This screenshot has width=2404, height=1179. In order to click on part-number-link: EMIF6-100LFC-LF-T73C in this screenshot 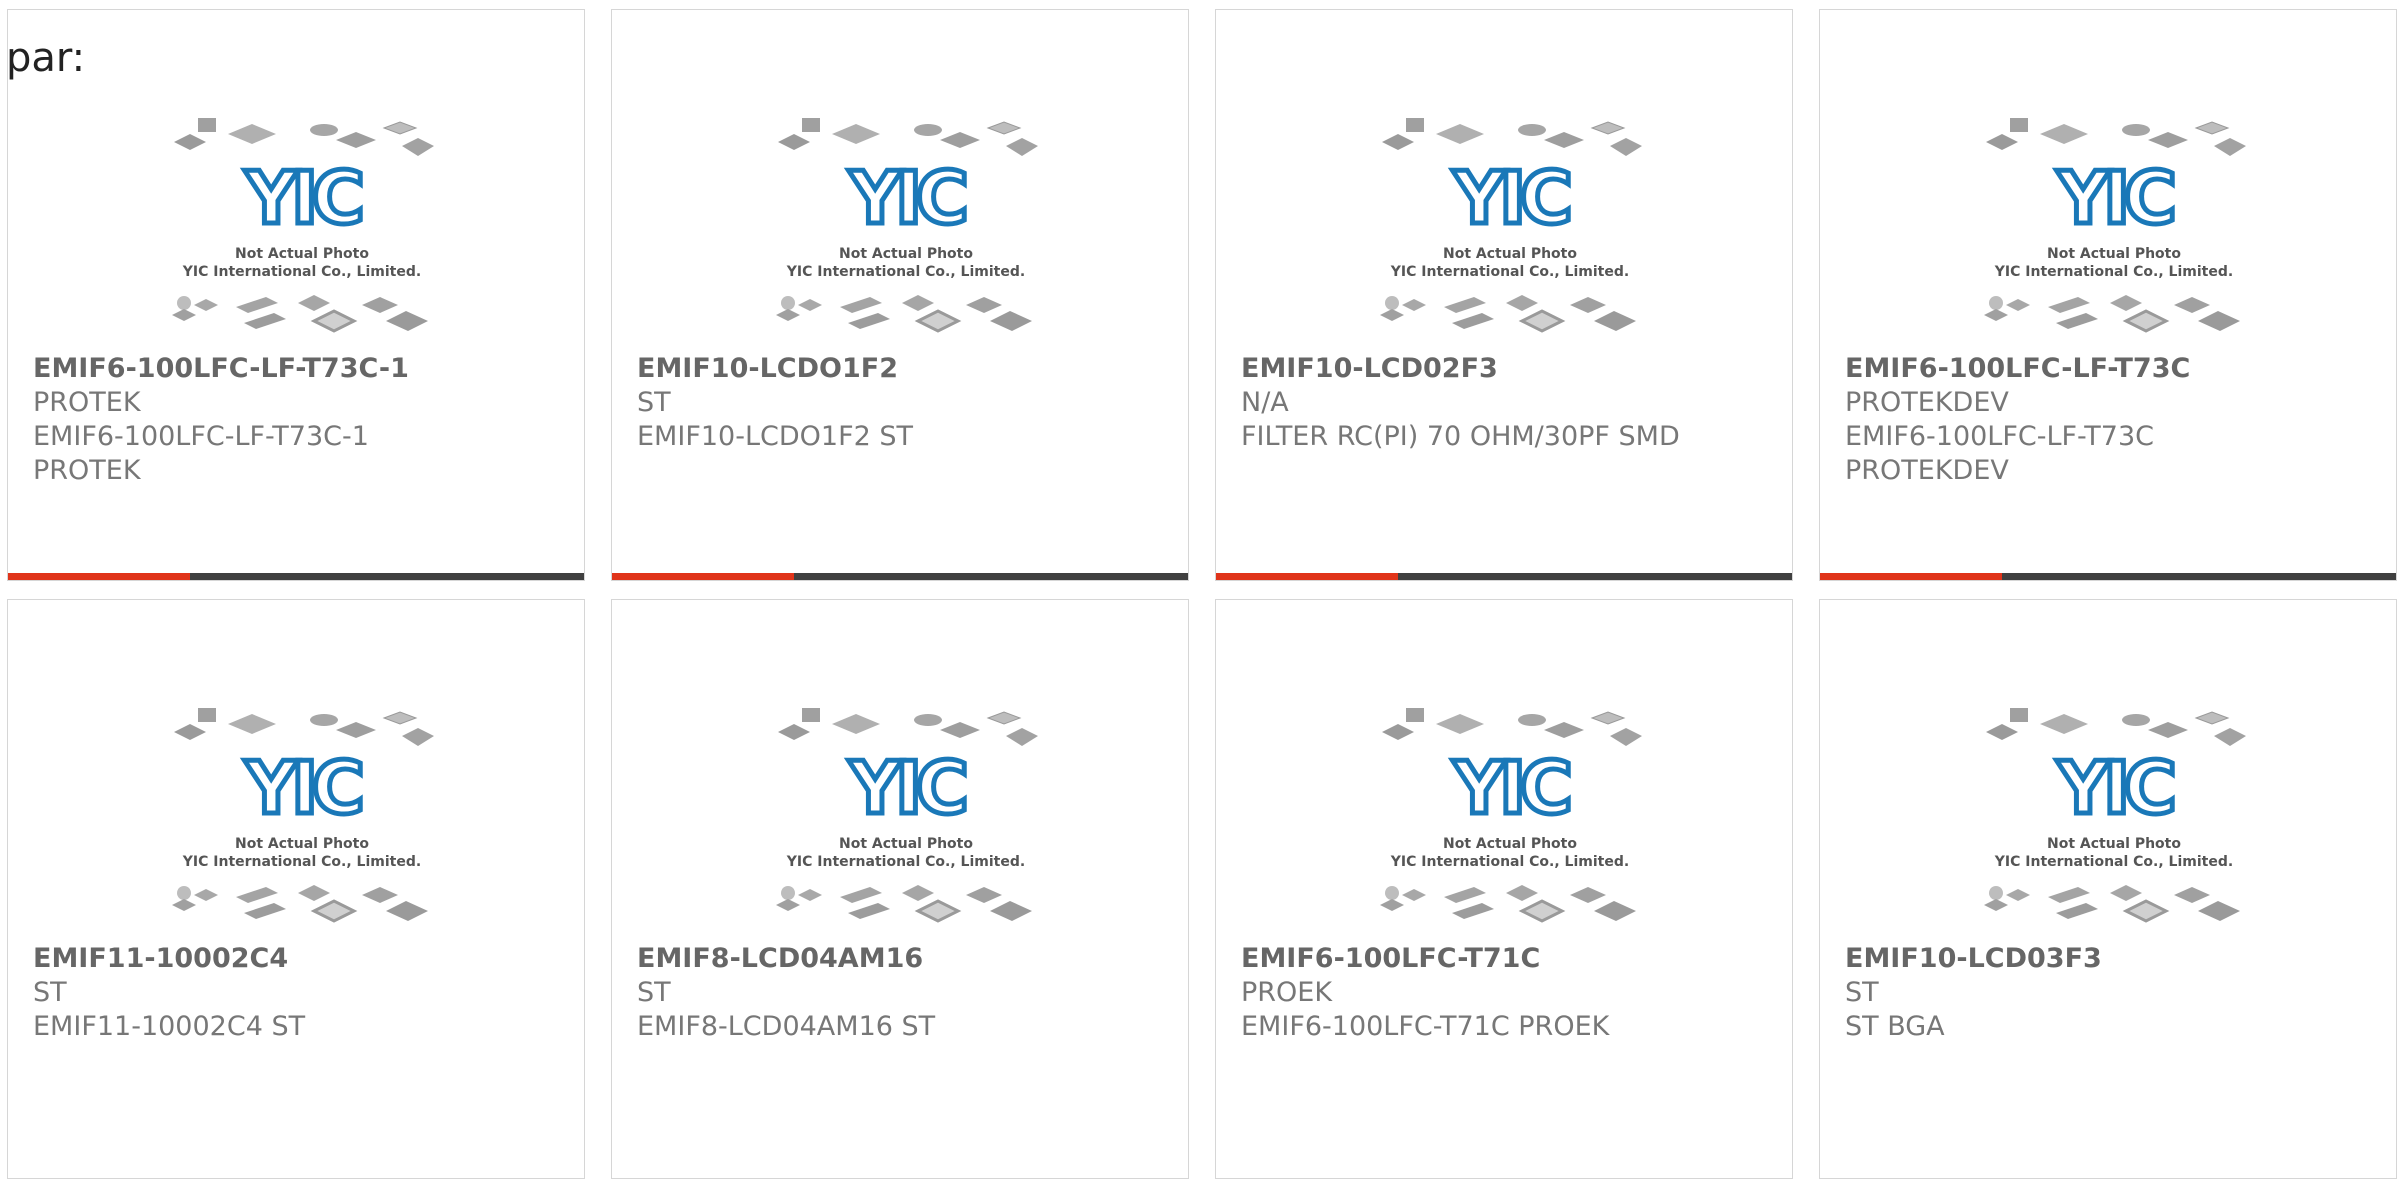, I will do `click(2115, 369)`.